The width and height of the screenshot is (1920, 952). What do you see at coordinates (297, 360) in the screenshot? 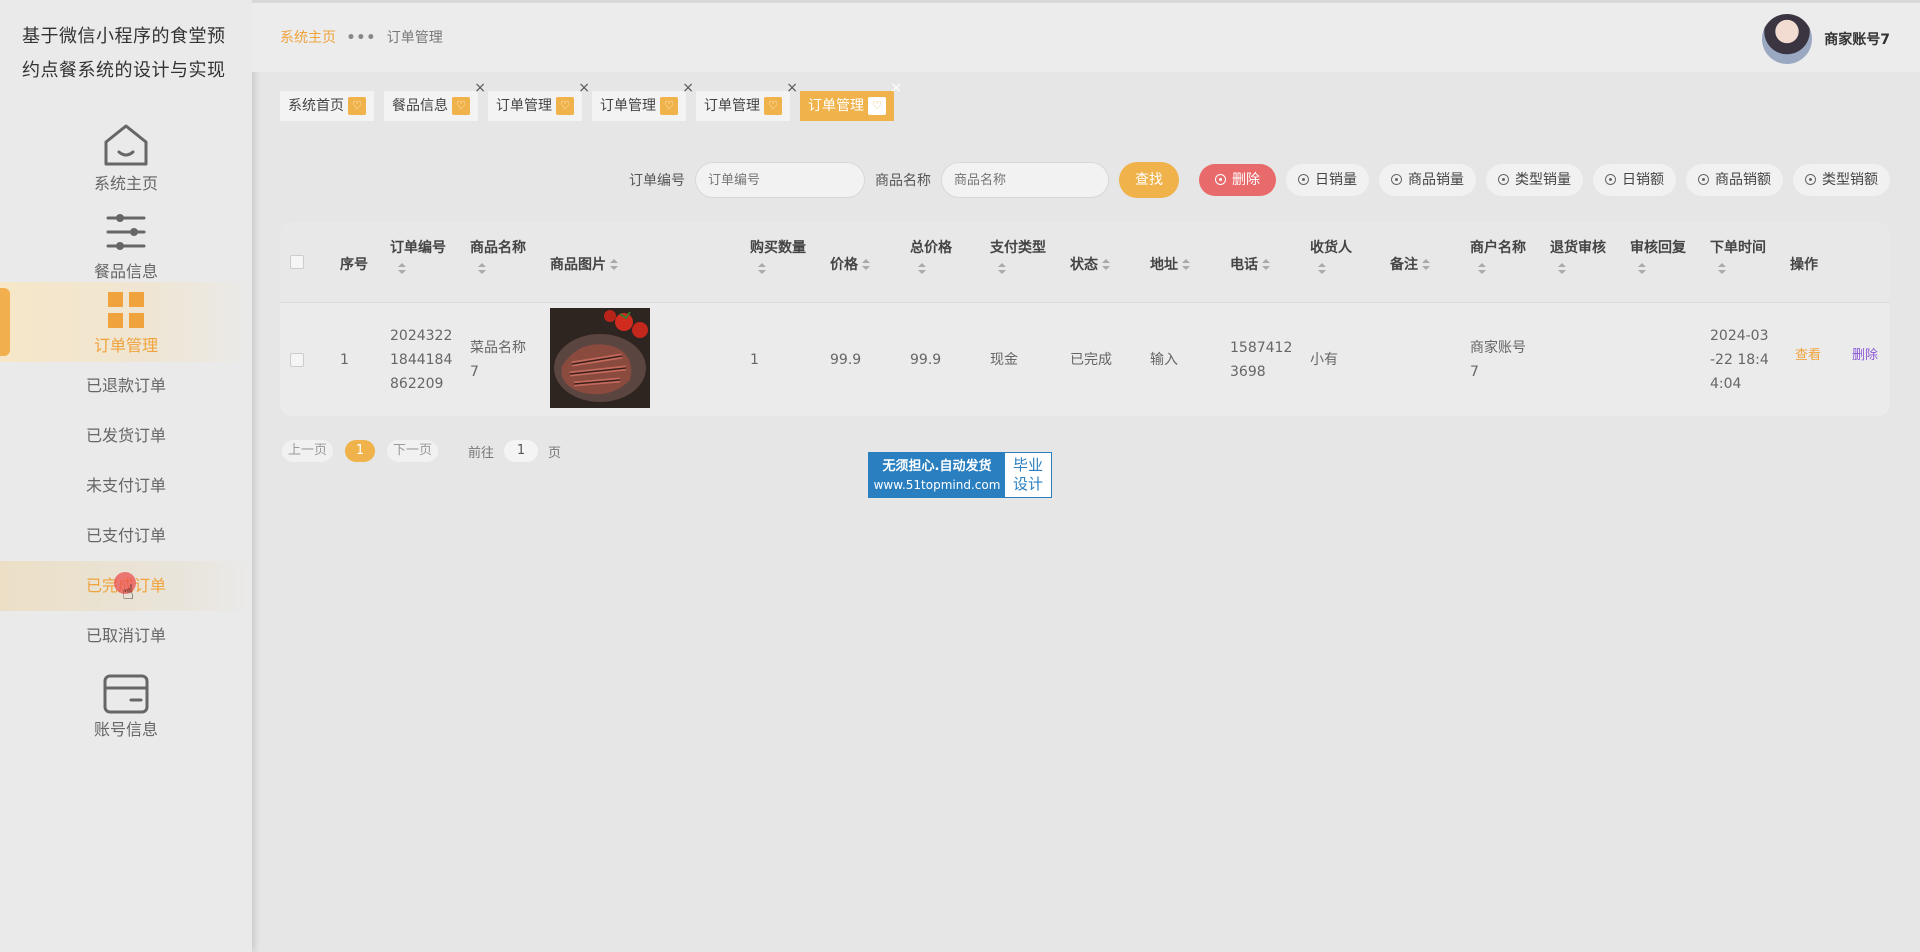
I see `row-checkbox` at bounding box center [297, 360].